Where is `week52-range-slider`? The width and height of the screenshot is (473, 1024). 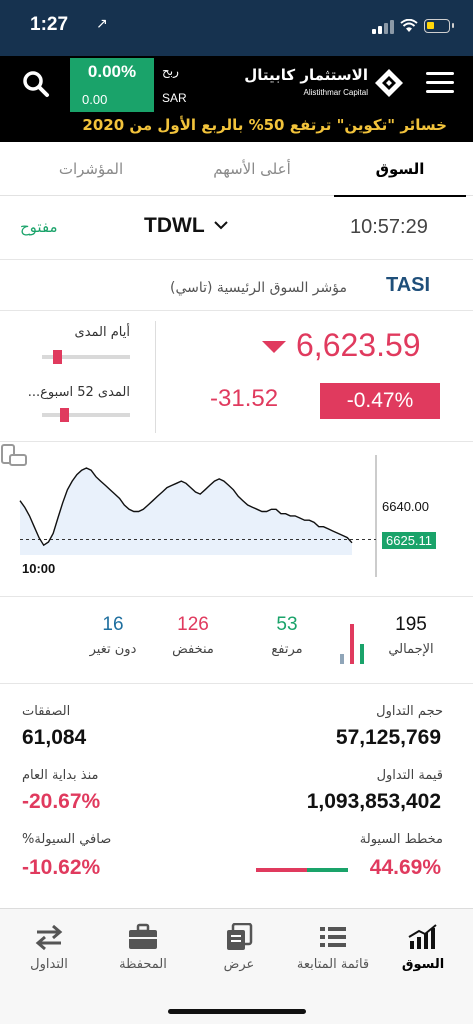
week52-range-slider is located at coordinates (86, 415).